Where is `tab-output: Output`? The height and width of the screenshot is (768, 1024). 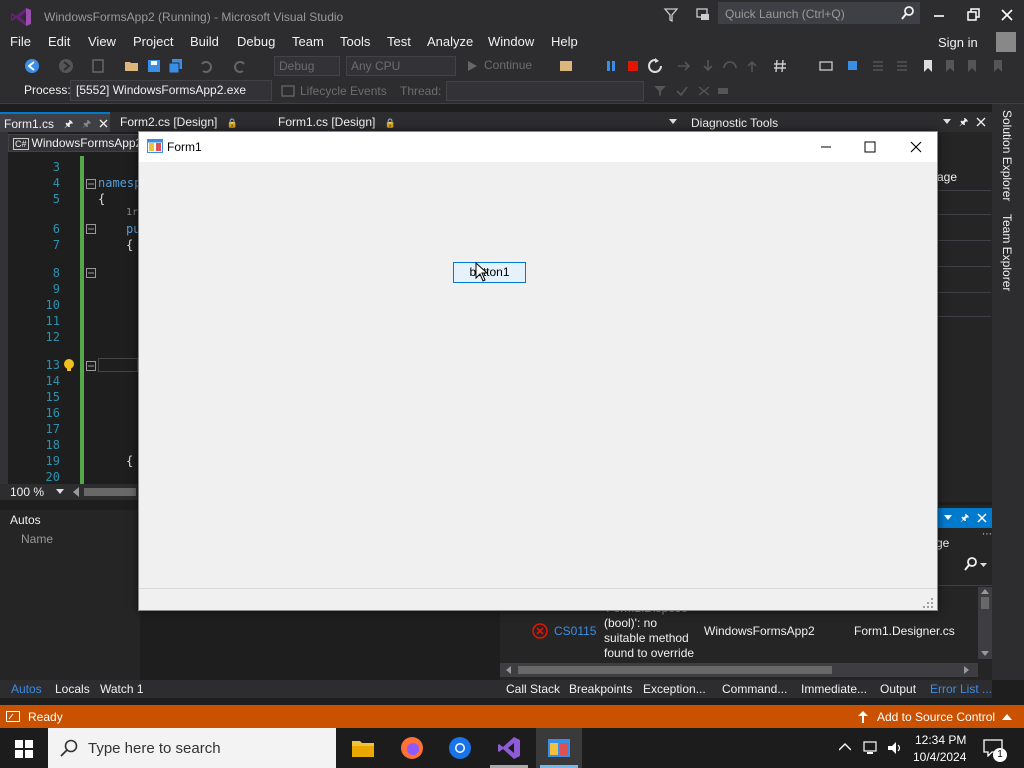 tab-output: Output is located at coordinates (898, 689).